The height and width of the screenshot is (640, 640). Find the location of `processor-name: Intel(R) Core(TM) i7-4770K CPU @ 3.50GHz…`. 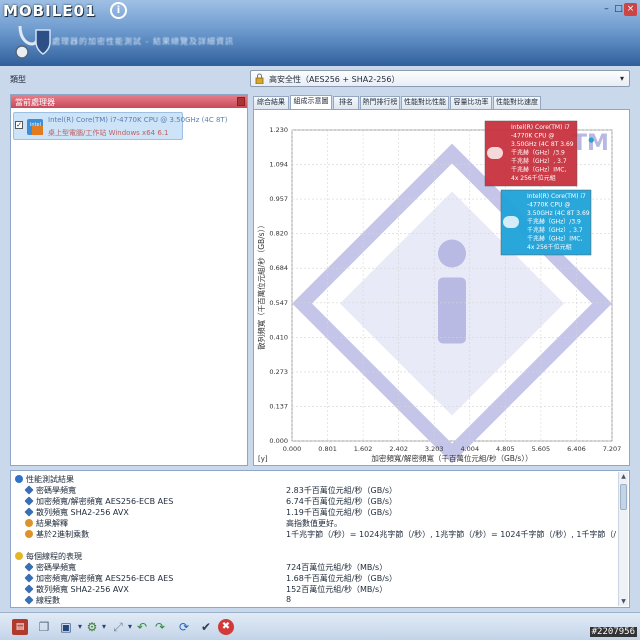

processor-name: Intel(R) Core(TM) i7-4770K CPU @ 3.50GHz… is located at coordinates (138, 120).